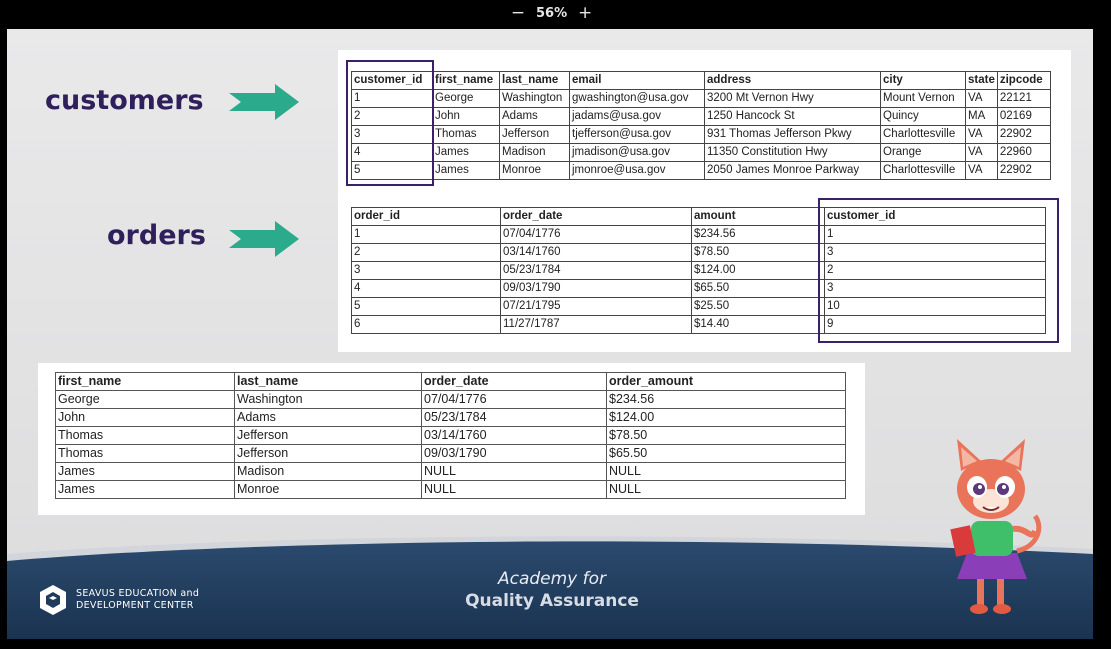  Describe the element at coordinates (1023, 152) in the screenshot. I see `table-cell: 22960` at that location.